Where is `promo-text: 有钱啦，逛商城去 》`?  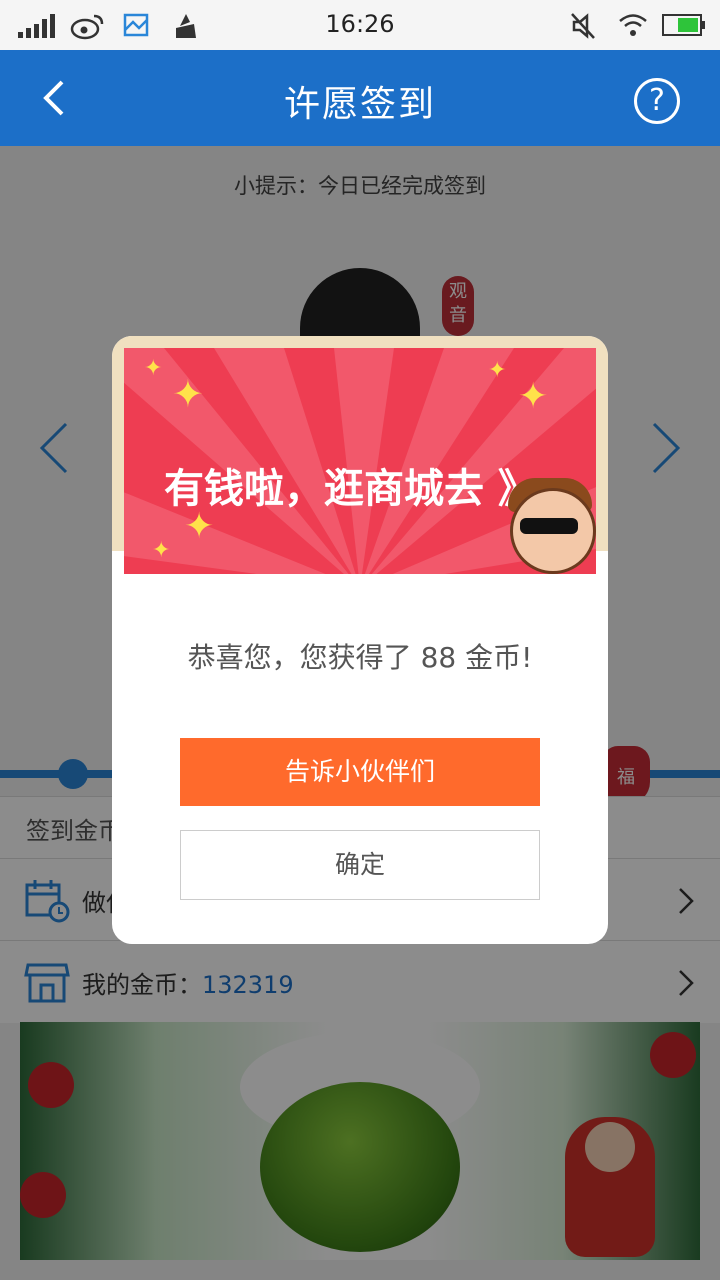
promo-text: 有钱啦，逛商城去 》 is located at coordinates (351, 489).